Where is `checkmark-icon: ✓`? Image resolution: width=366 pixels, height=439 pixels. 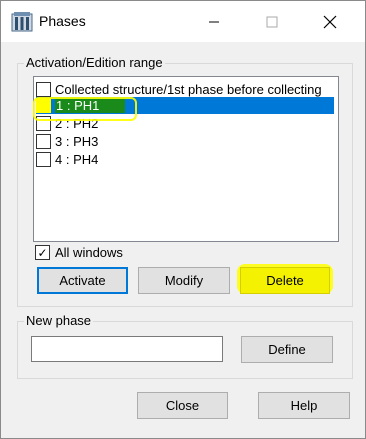 checkmark-icon: ✓ is located at coordinates (42, 252).